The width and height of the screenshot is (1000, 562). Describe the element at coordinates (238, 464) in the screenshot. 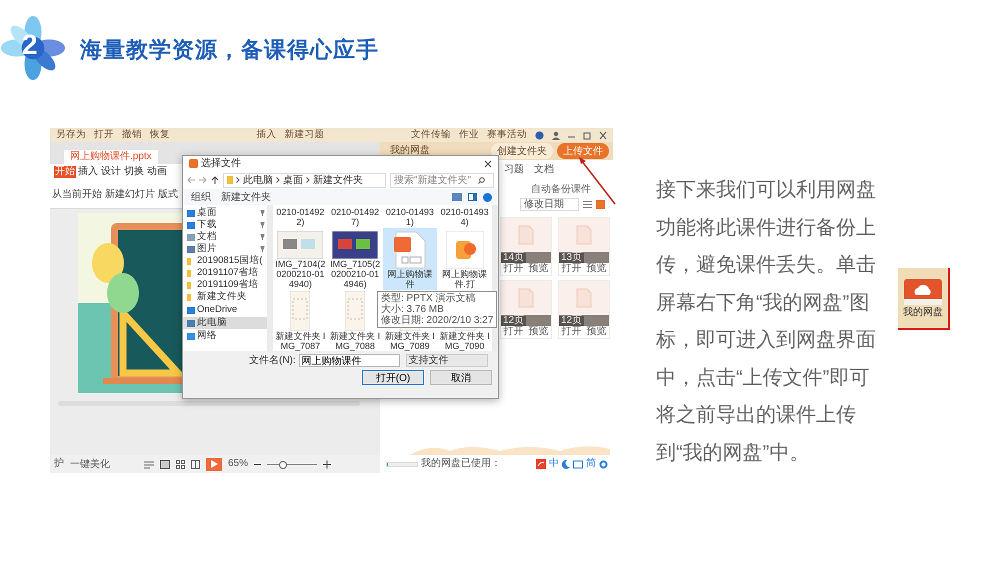

I see `zoom-level: 65%` at that location.